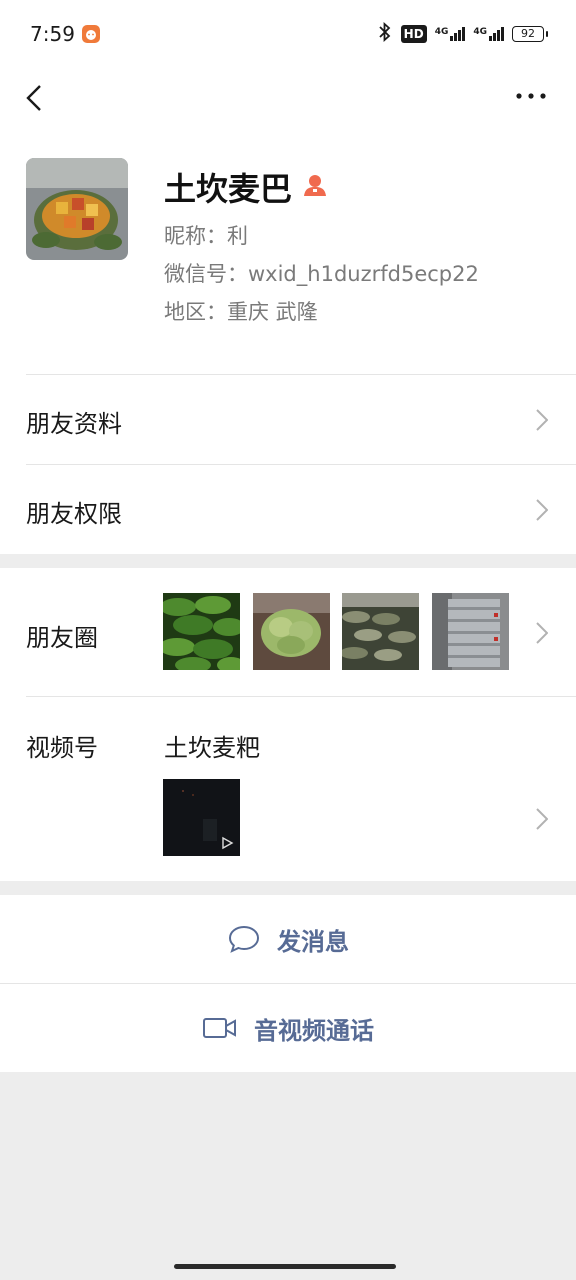  Describe the element at coordinates (74, 514) in the screenshot. I see `friend-permission-label: 朋友权限` at that location.